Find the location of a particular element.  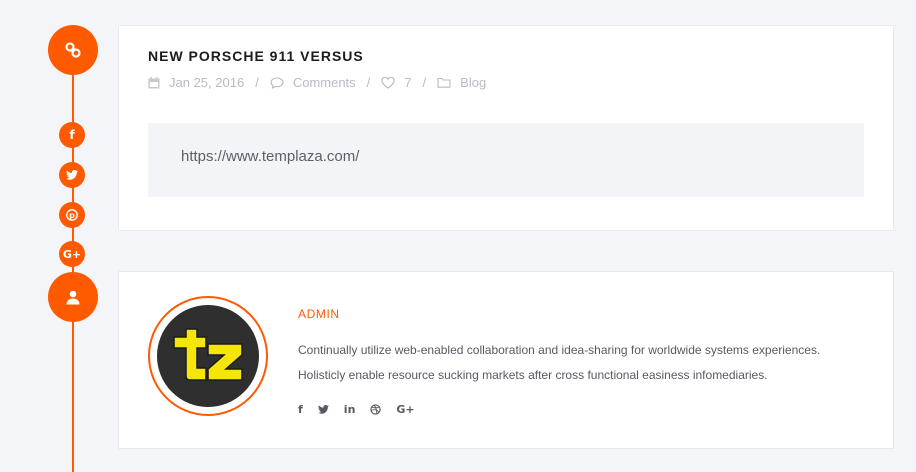

share-facebook-button: f is located at coordinates (72, 135).